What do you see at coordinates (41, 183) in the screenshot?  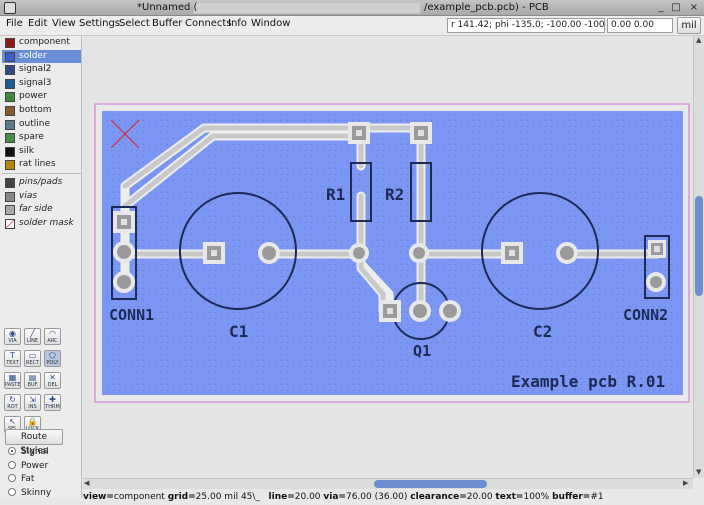 I see `layer-pins-pads: pins/pads` at bounding box center [41, 183].